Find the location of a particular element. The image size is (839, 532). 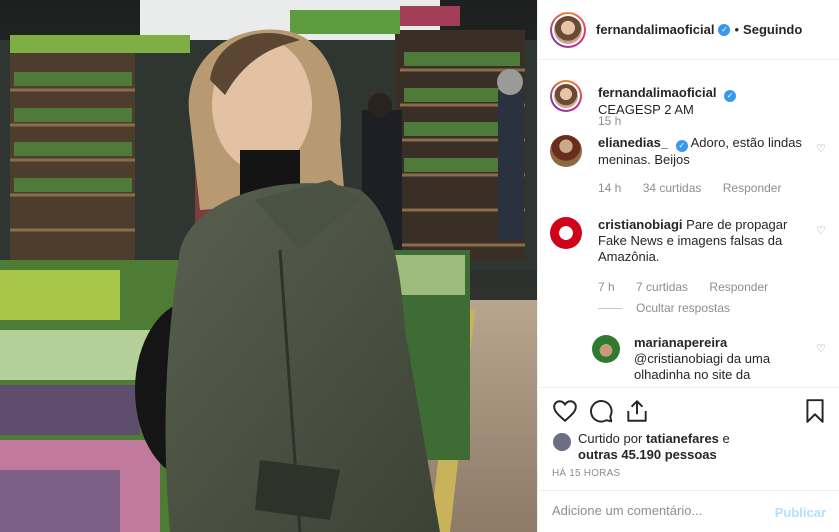

liked-by-prefix: Curtido por is located at coordinates (610, 438).